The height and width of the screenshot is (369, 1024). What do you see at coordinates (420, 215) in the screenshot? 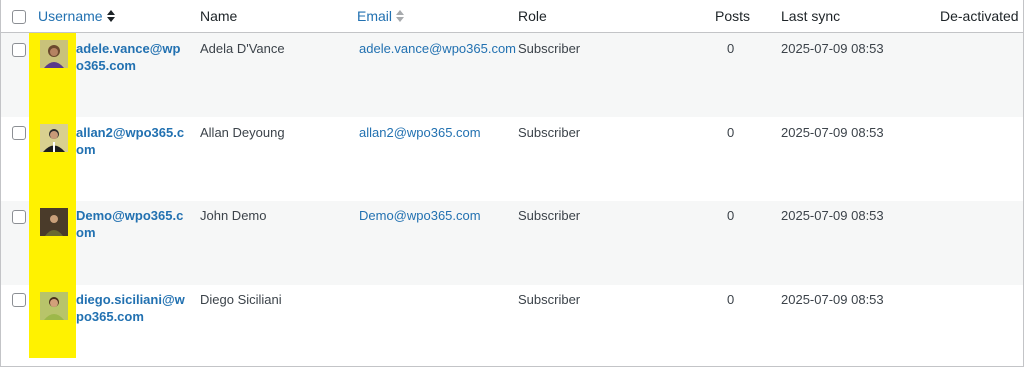
I see `email-link: Demo@wpo365.com` at bounding box center [420, 215].